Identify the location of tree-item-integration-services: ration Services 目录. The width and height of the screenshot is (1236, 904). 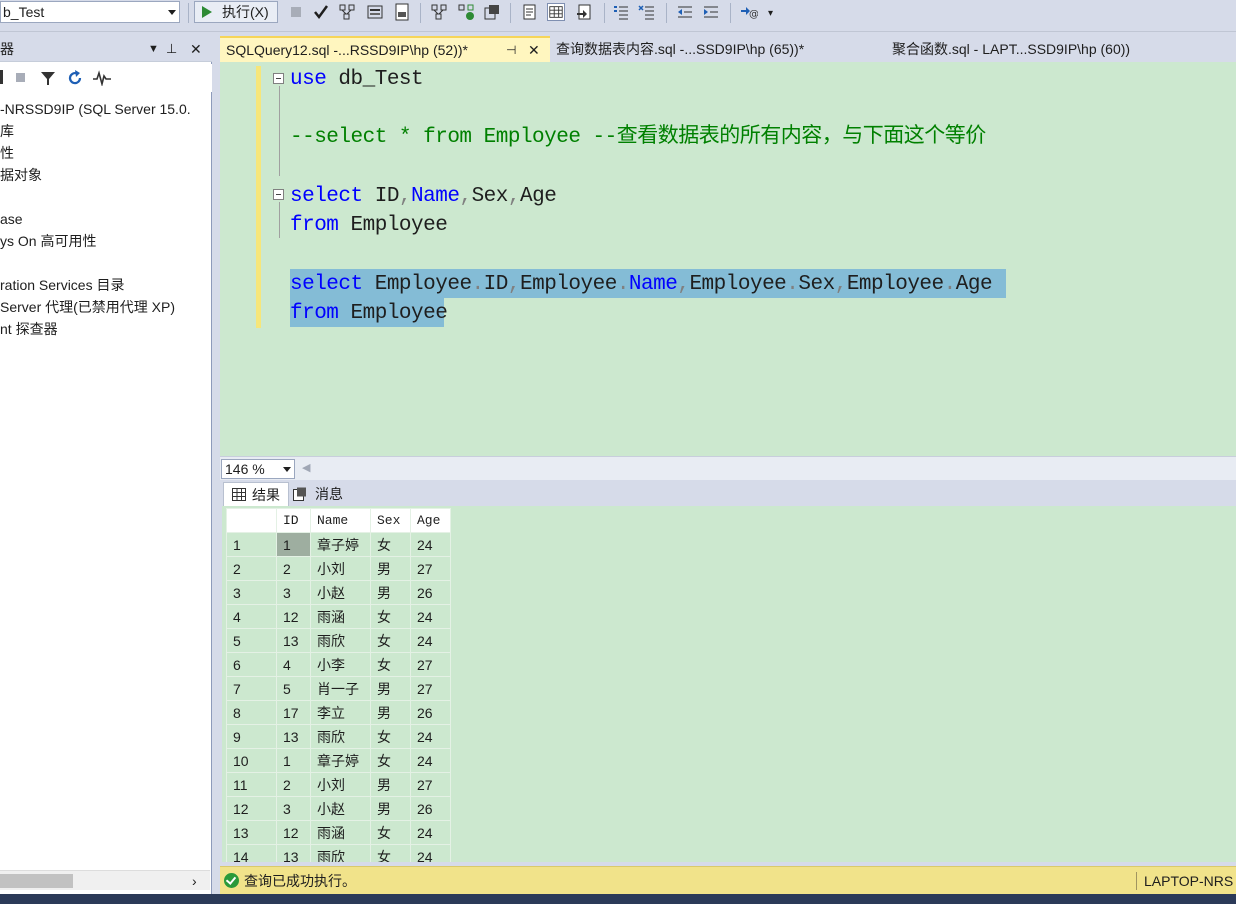
(62, 285).